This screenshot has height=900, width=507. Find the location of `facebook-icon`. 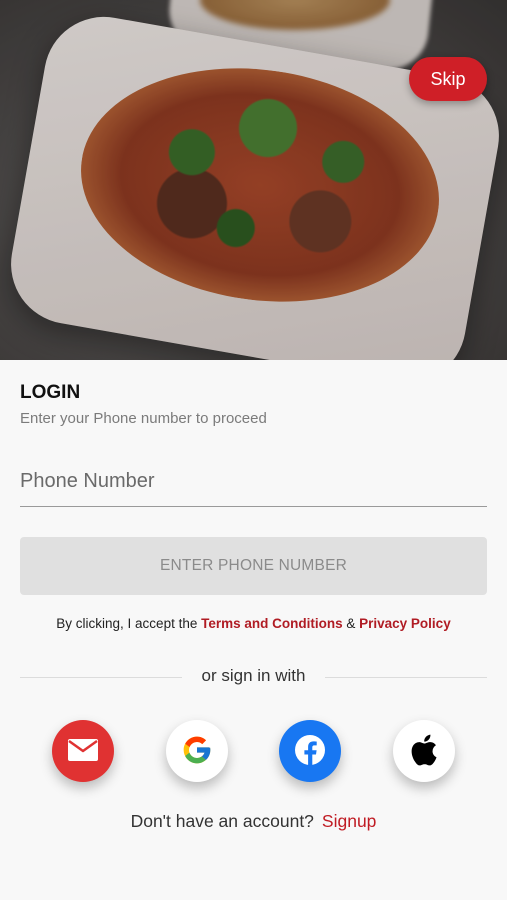

facebook-icon is located at coordinates (310, 751).